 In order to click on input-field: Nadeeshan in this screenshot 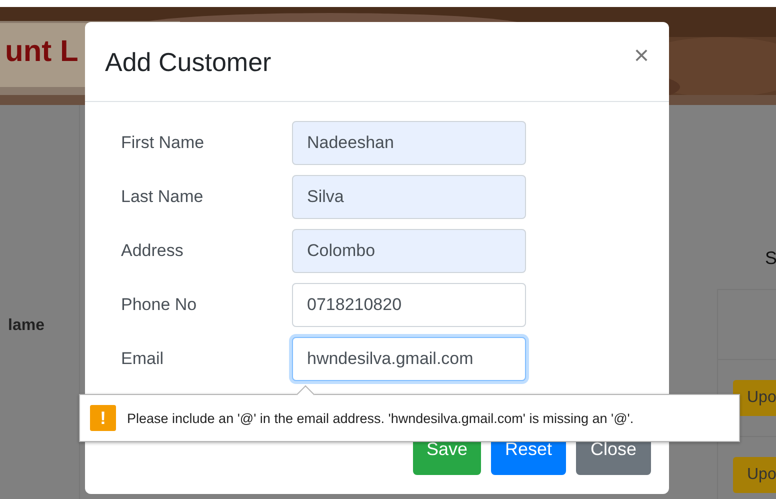, I will do `click(409, 143)`.